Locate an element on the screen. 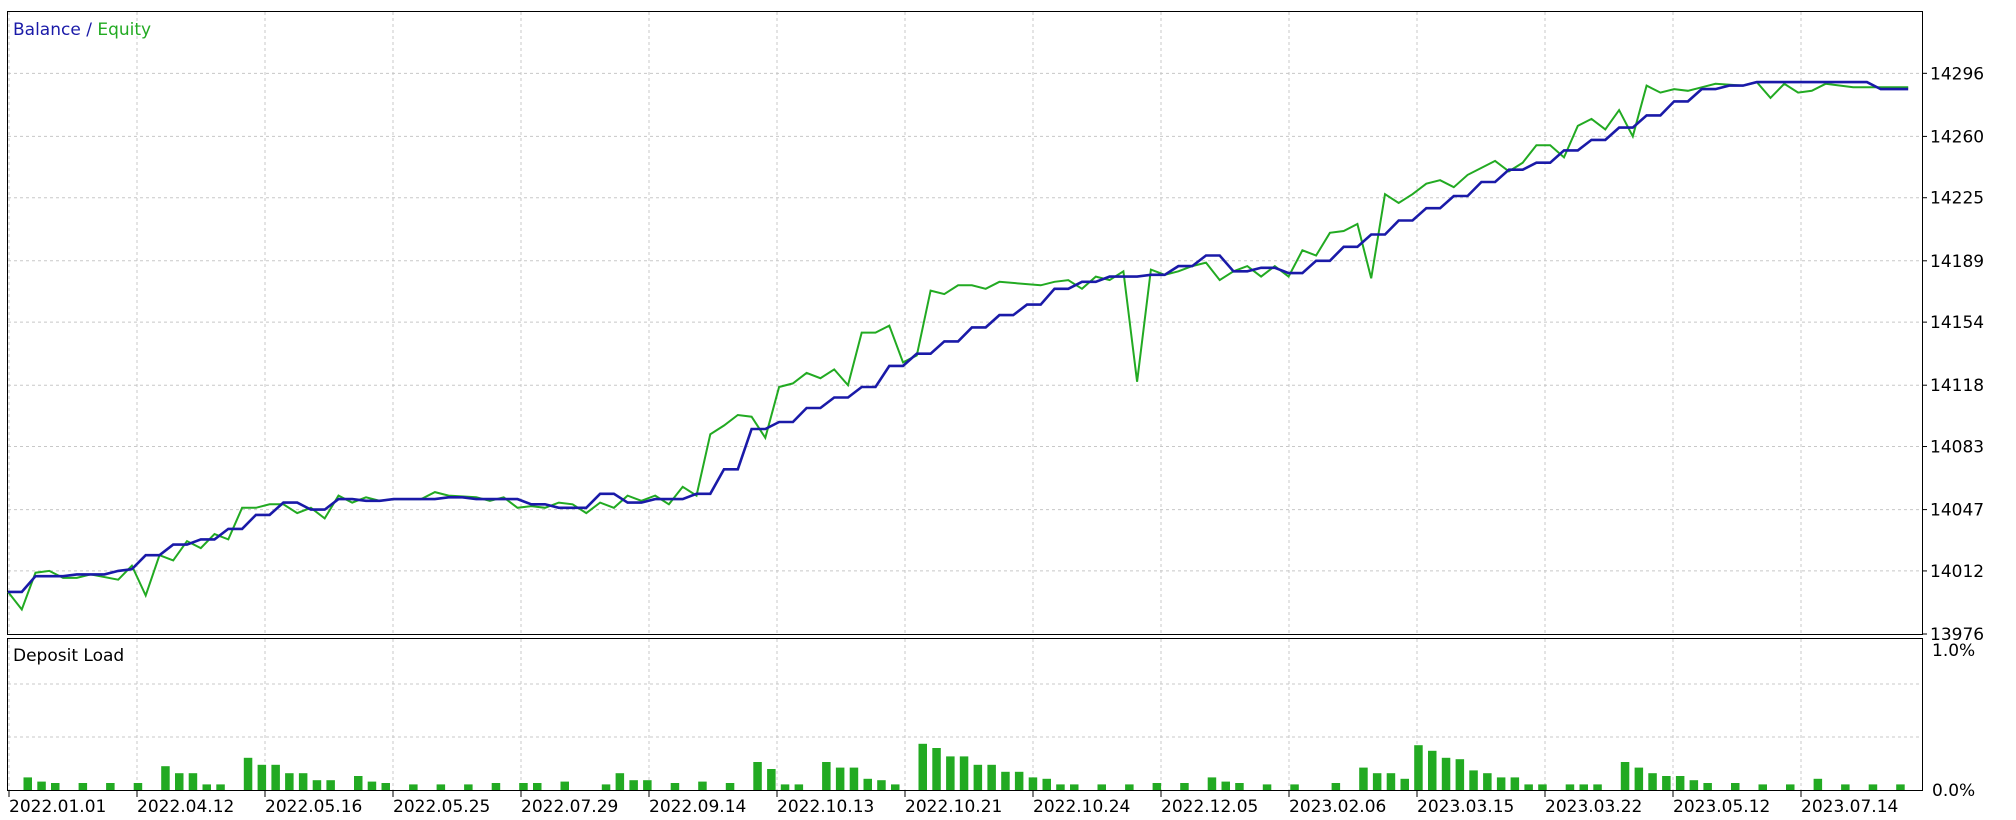  x-tick-label: 2022.10.13 is located at coordinates (825, 807).